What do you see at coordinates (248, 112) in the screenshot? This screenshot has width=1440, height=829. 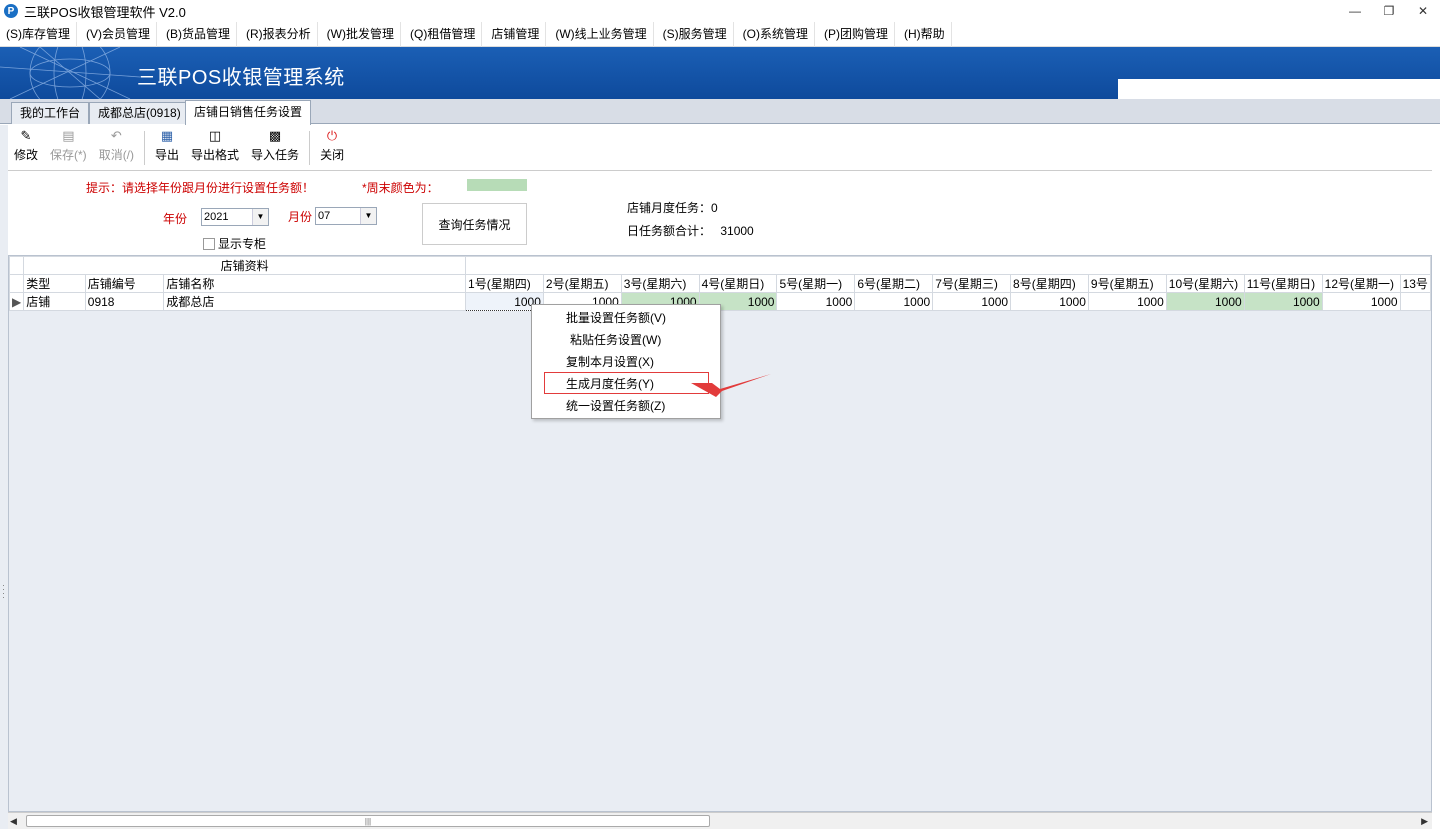 I see `tab-daily-sales-task: 店铺日销售任务设置` at bounding box center [248, 112].